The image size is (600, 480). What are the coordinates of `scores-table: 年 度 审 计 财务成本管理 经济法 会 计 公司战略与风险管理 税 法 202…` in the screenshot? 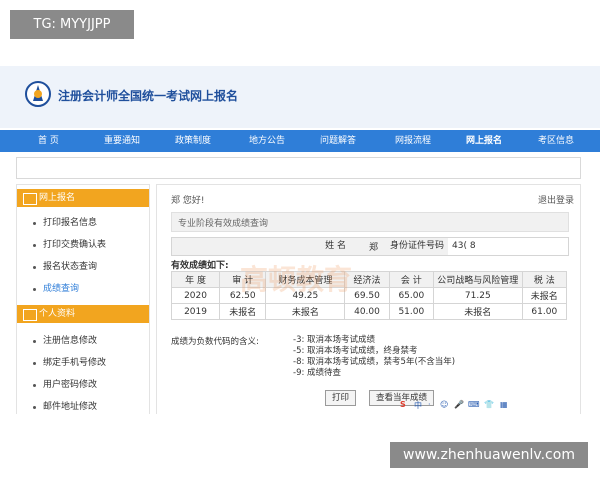 It's located at (369, 295).